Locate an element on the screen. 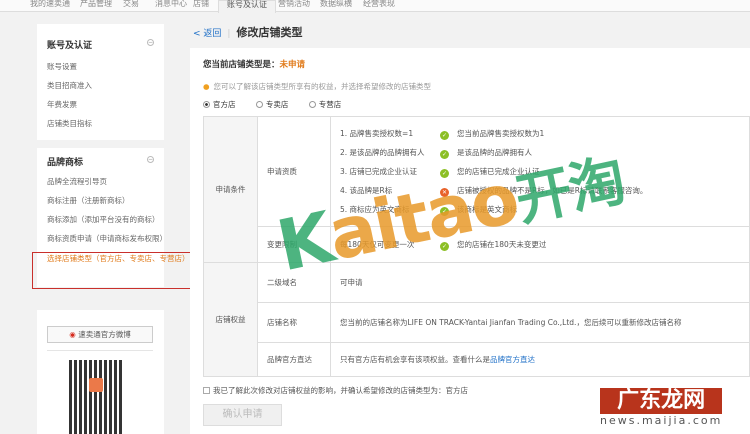 Image resolution: width=750 pixels, height=434 pixels. nav-tab: 交易 is located at coordinates (131, 4).